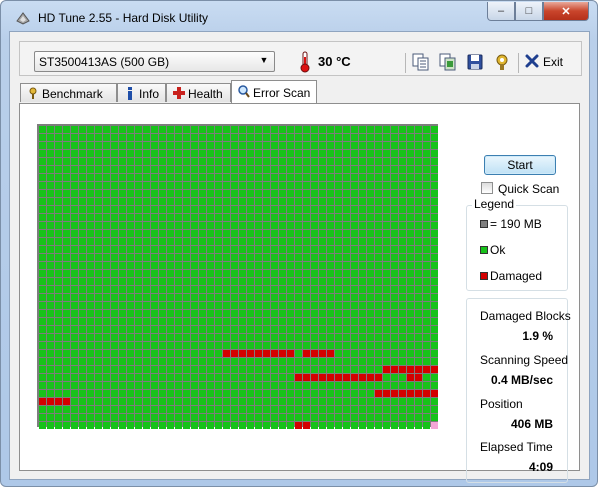 The width and height of the screenshot is (598, 487). What do you see at coordinates (299, 16) in the screenshot?
I see `title-bar: HD Tune 2.55 - Hard Disk Utility – □ ✕` at bounding box center [299, 16].